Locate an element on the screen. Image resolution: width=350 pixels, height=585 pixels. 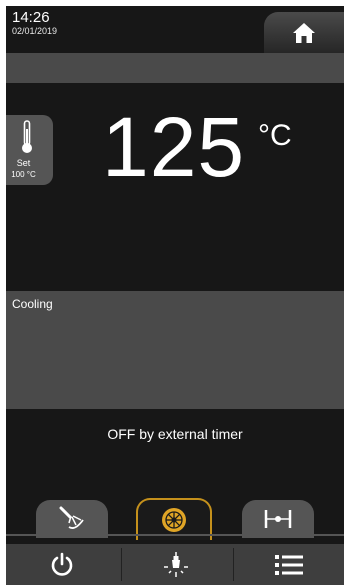
tab-spray is located at coordinates (72, 519).